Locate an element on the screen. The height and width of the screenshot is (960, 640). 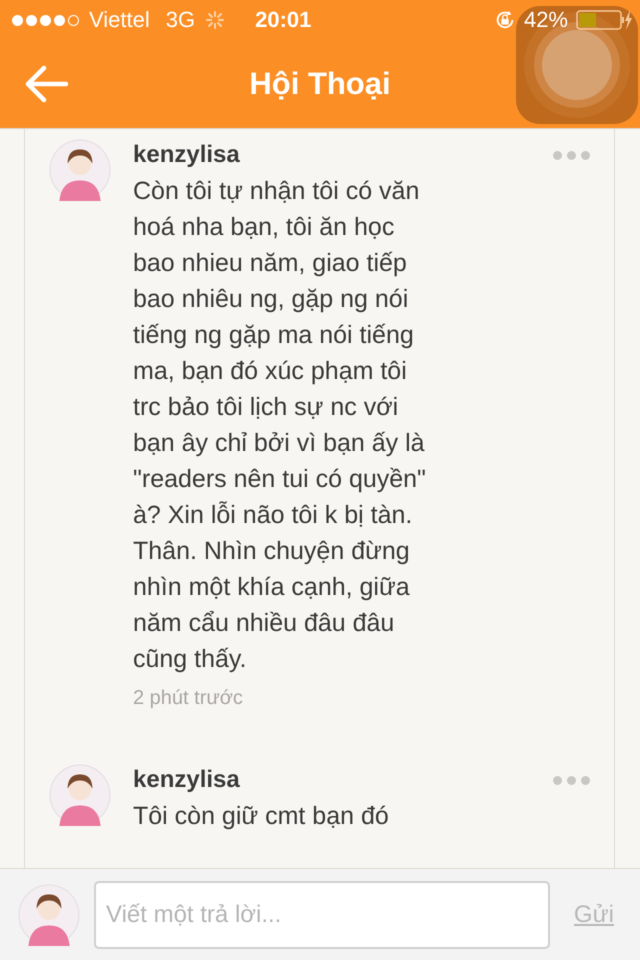
back-arrow-icon is located at coordinates (46, 84).